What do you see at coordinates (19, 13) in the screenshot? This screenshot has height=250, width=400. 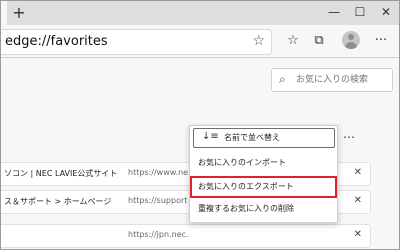 I see `new-tab-button: +` at bounding box center [19, 13].